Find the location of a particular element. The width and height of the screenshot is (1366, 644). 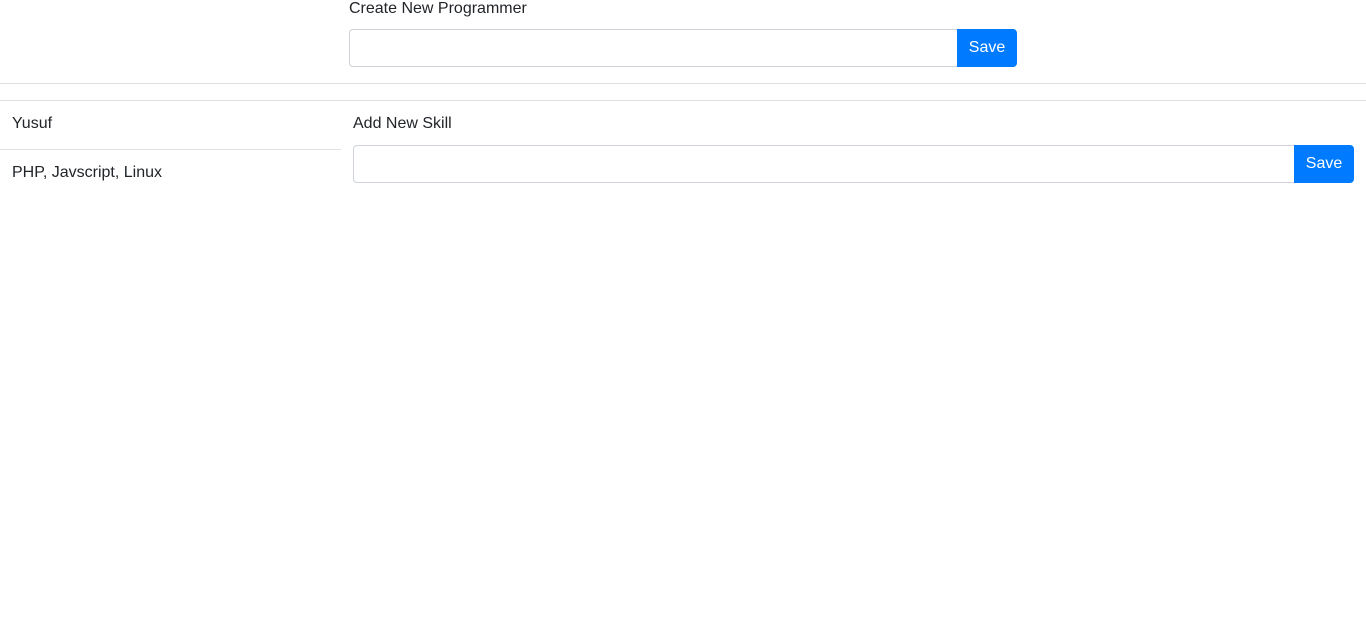

create-programmer-label: Create New Programmer is located at coordinates (438, 8).